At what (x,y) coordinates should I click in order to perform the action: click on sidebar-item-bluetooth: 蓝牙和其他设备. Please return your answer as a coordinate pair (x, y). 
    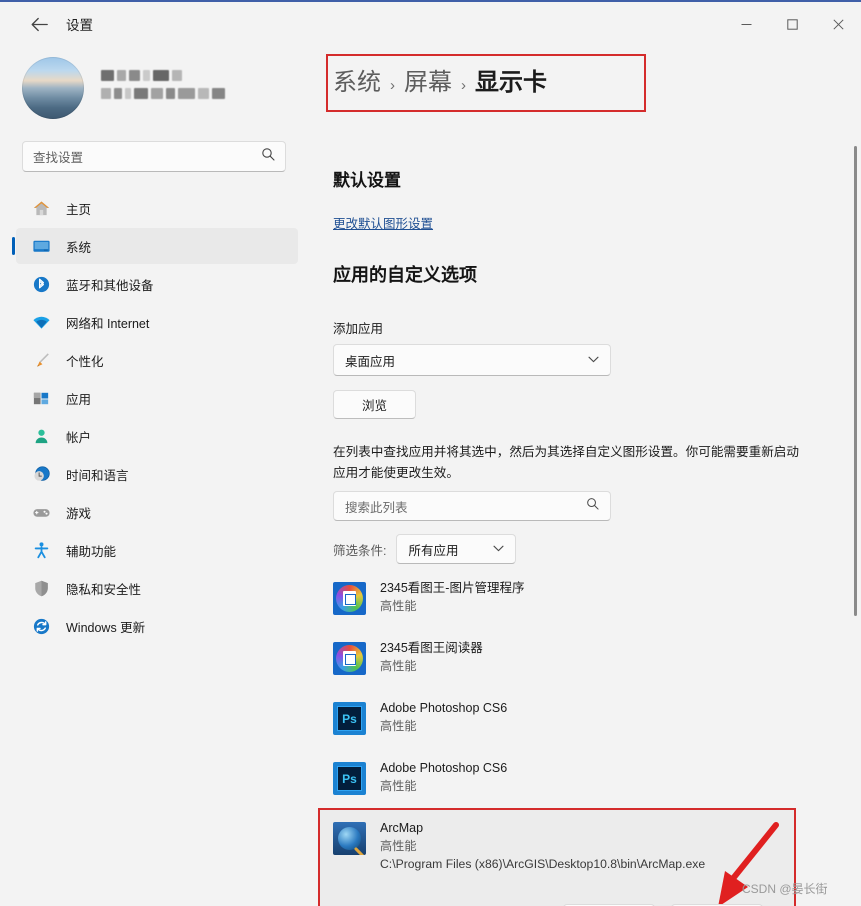
    Looking at the image, I should click on (157, 284).